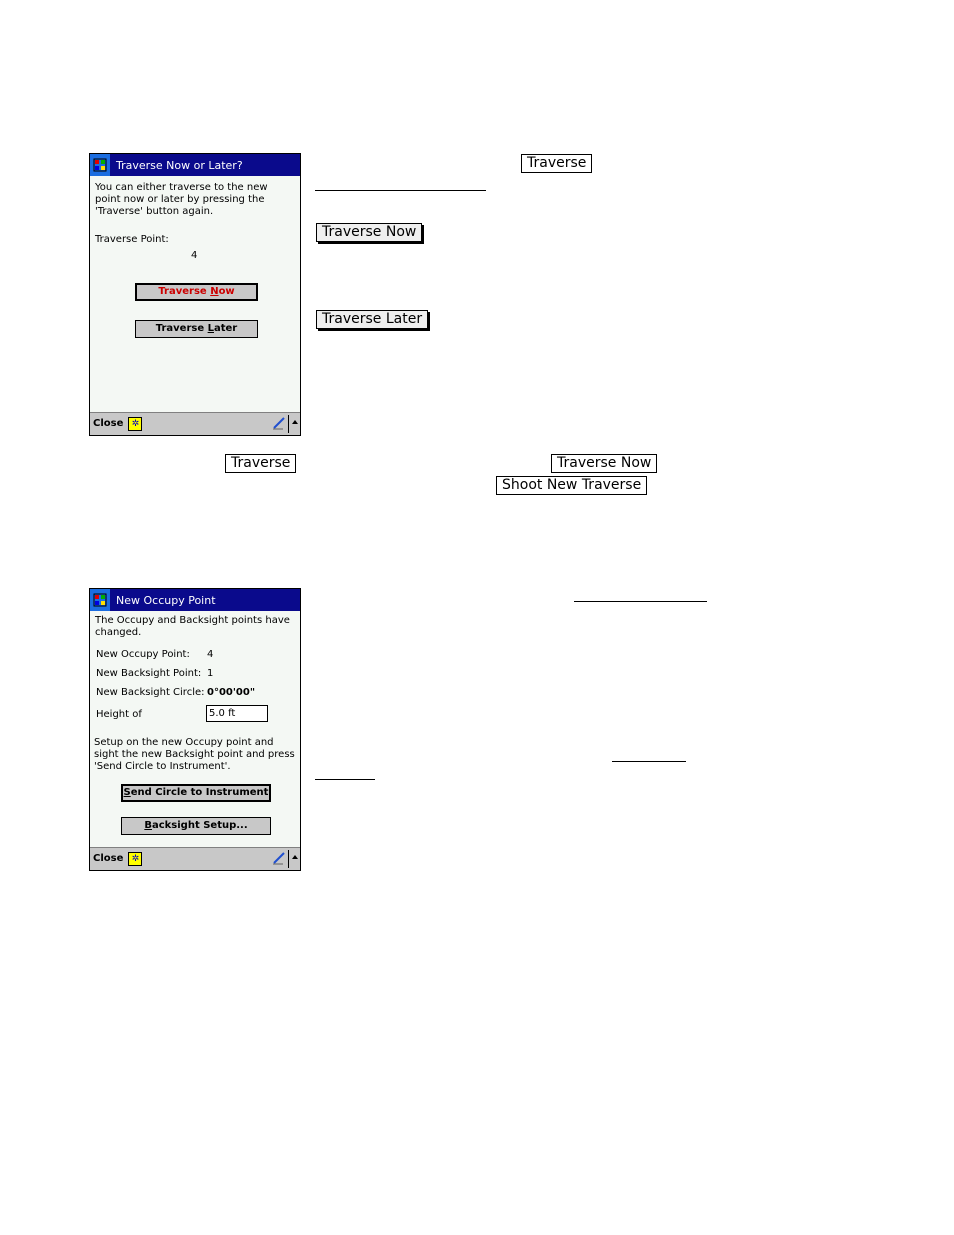  I want to click on window-title: Traverse Now or Later?, so click(179, 165).